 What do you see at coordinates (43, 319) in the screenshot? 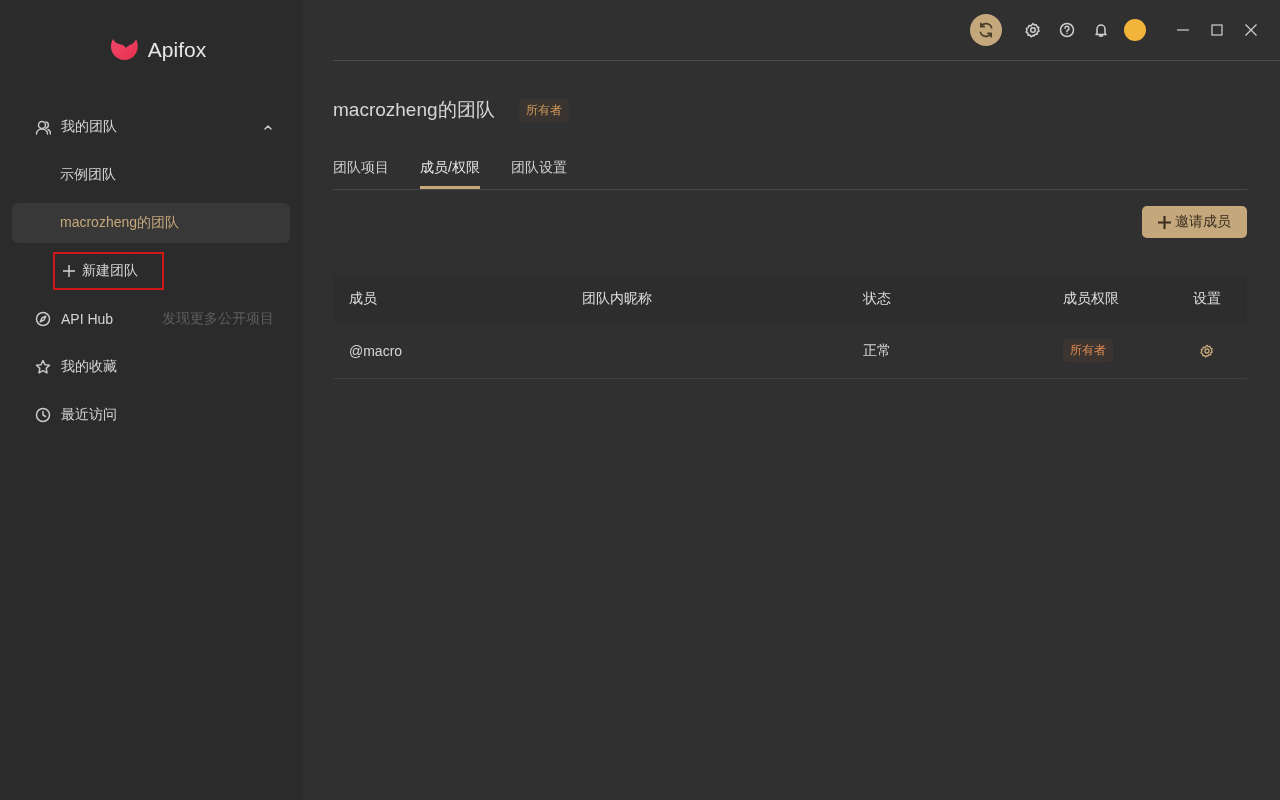
I see `compass-icon` at bounding box center [43, 319].